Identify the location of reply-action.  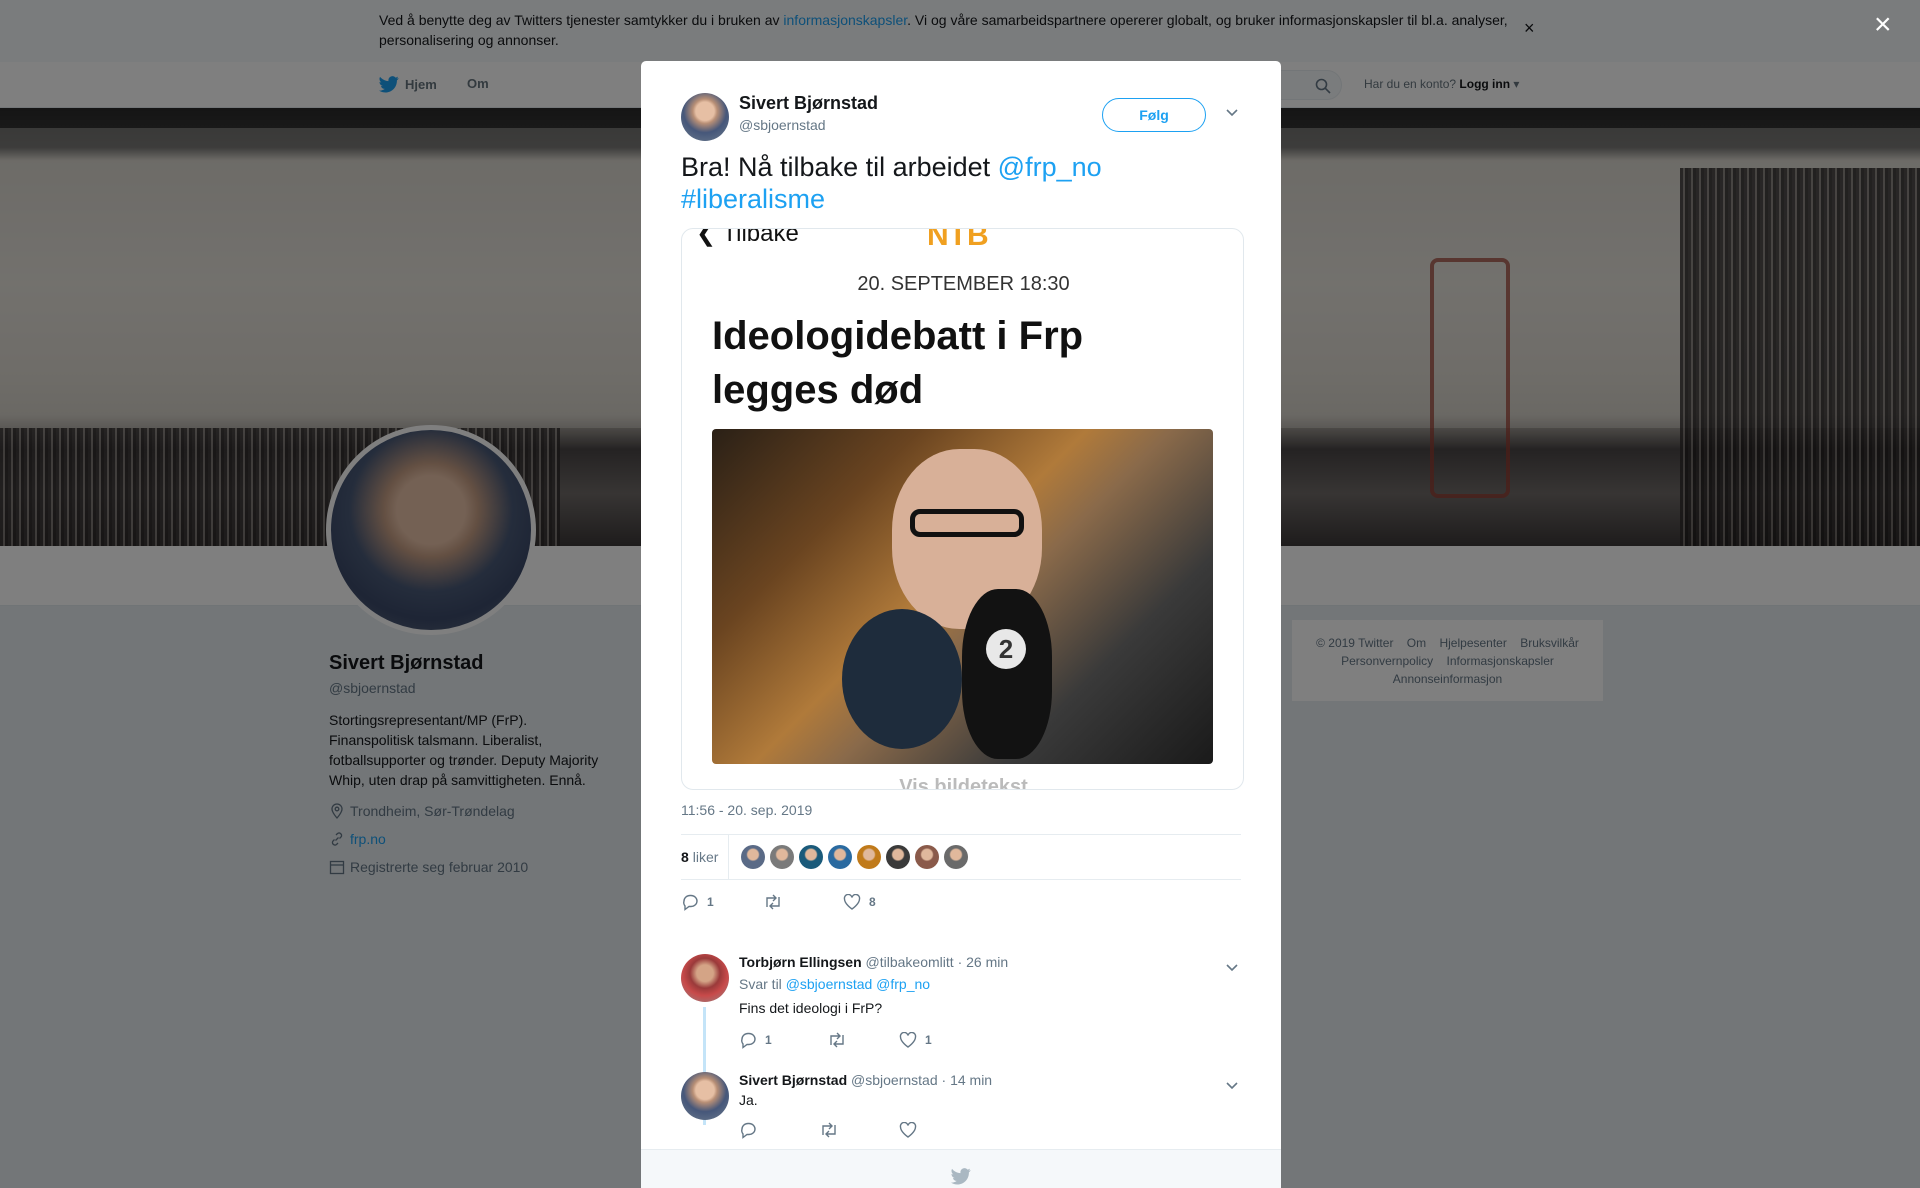
(779, 1130).